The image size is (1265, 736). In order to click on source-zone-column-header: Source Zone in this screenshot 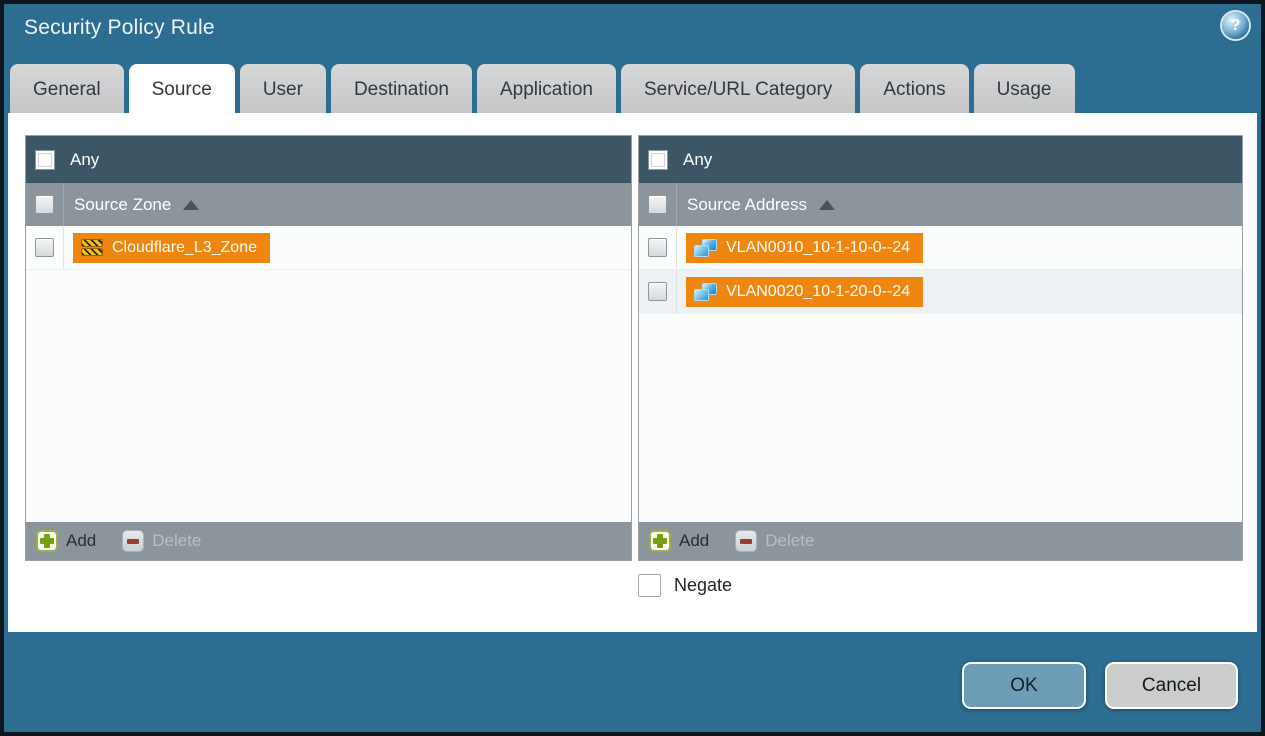, I will do `click(328, 204)`.